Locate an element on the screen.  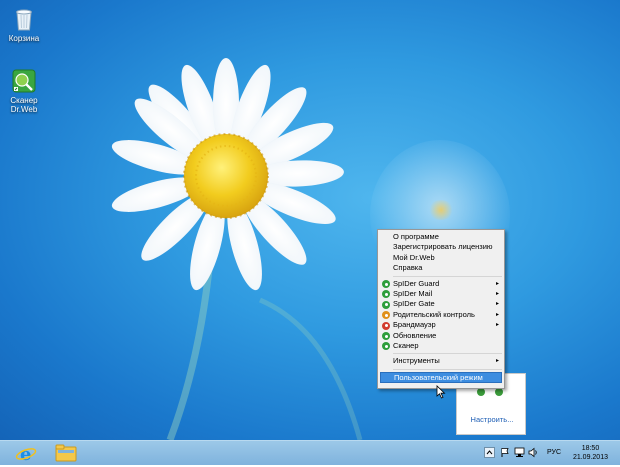
internet-explorer-icon: e is located at coordinates (26, 454).